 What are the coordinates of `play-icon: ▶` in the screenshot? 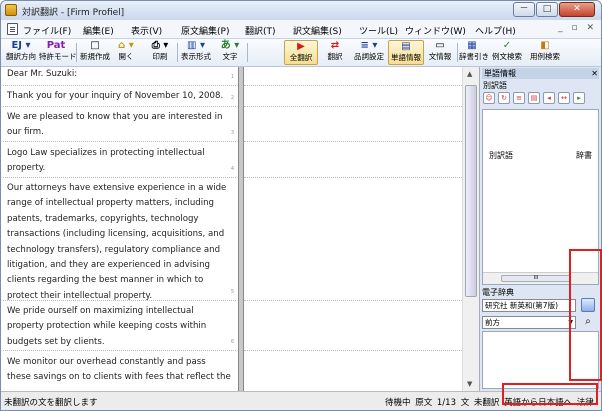 It's located at (301, 46).